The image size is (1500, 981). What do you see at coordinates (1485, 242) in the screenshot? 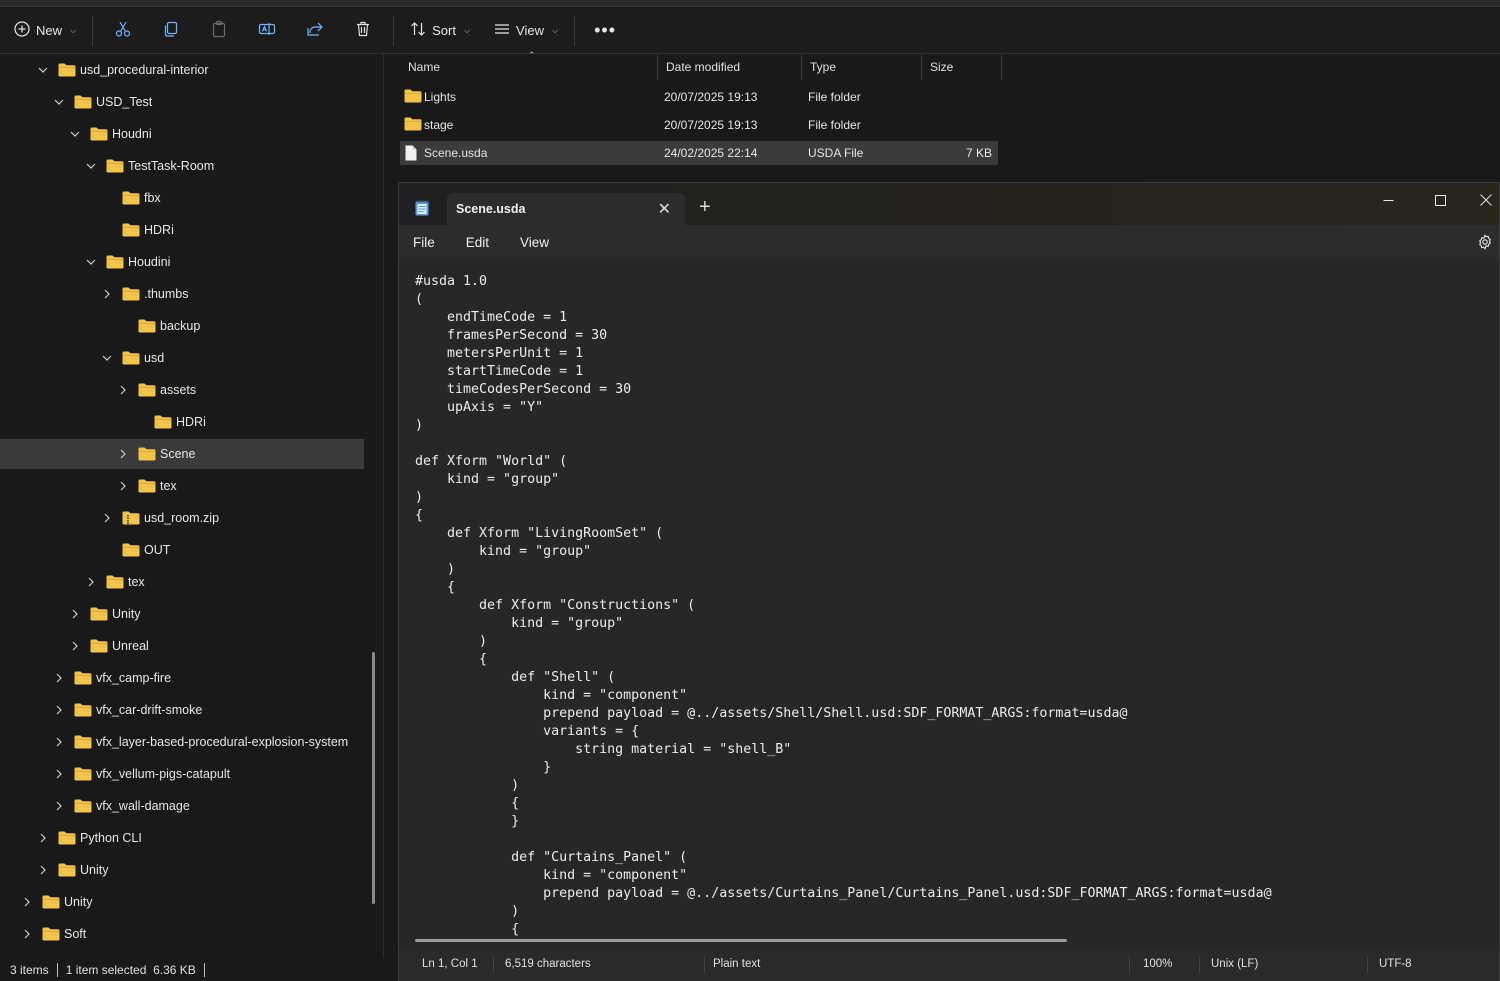
I see `gear-icon` at bounding box center [1485, 242].